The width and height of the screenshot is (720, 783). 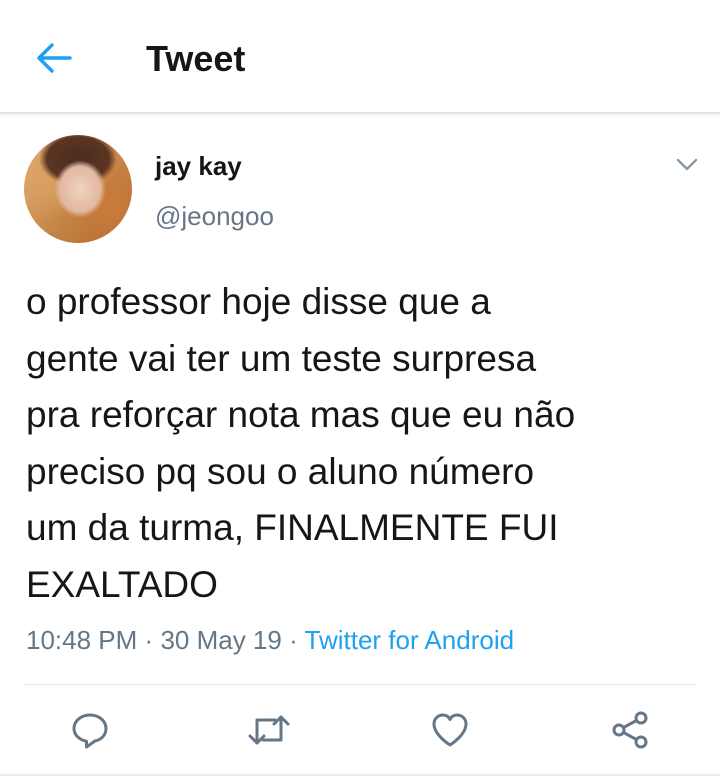 I want to click on tweet-text-line: gente vai ter um teste surpresa, so click(x=281, y=358).